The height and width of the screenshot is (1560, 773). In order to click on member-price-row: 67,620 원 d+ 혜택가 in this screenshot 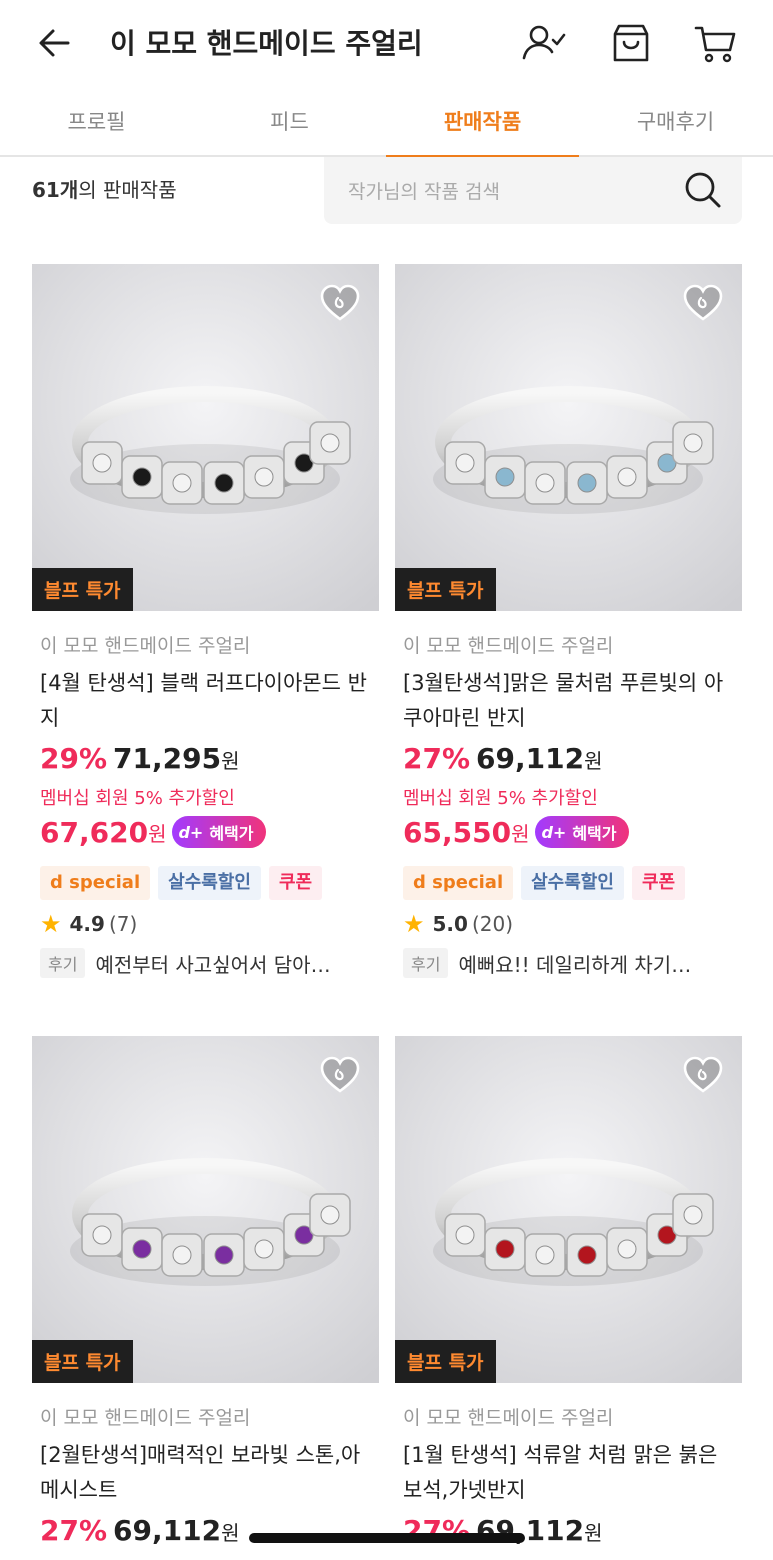, I will do `click(209, 832)`.